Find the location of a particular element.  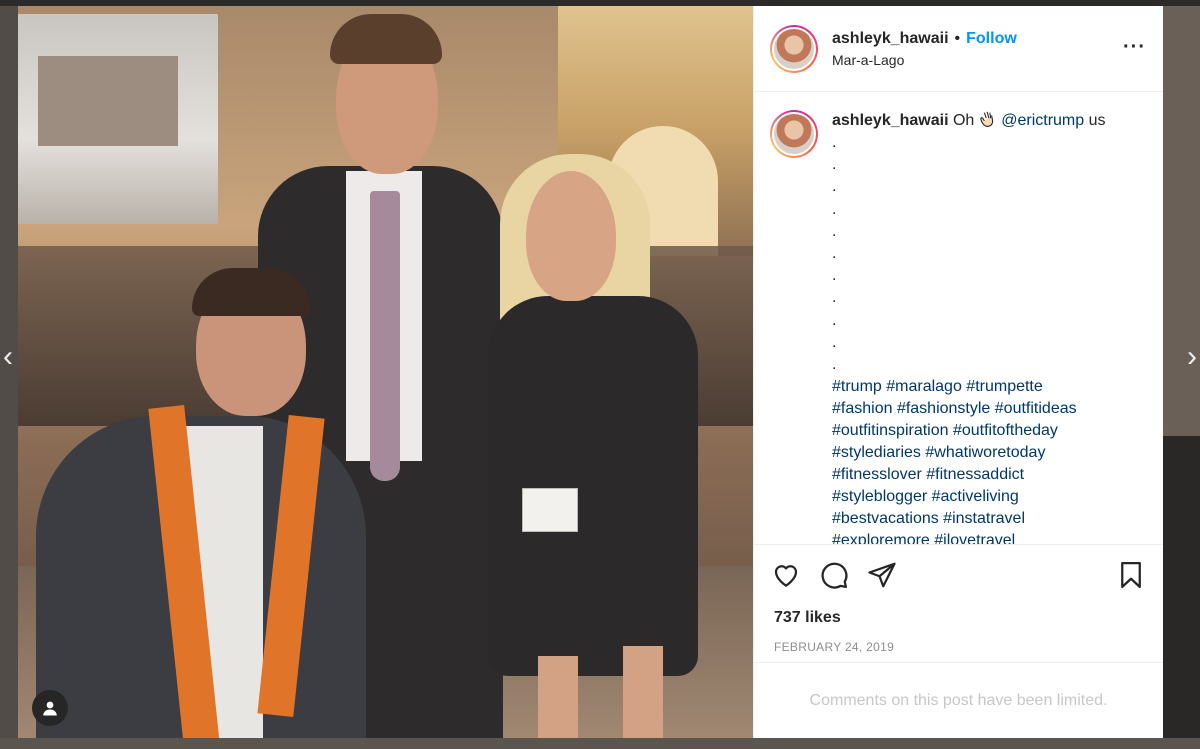

backdrop-right-lower is located at coordinates (1181, 592).